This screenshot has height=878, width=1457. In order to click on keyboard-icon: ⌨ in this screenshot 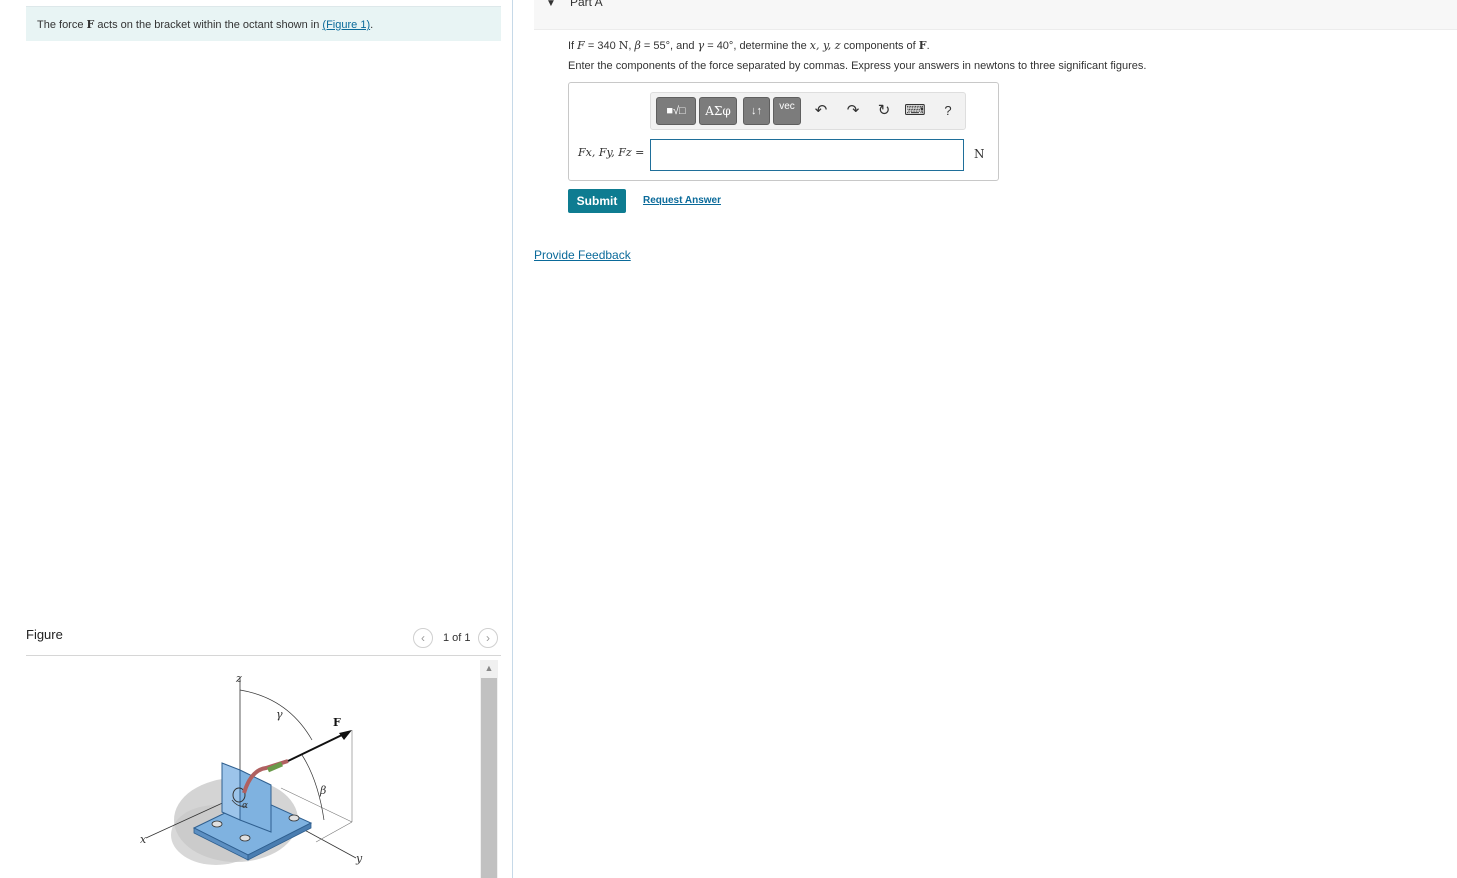, I will do `click(915, 111)`.